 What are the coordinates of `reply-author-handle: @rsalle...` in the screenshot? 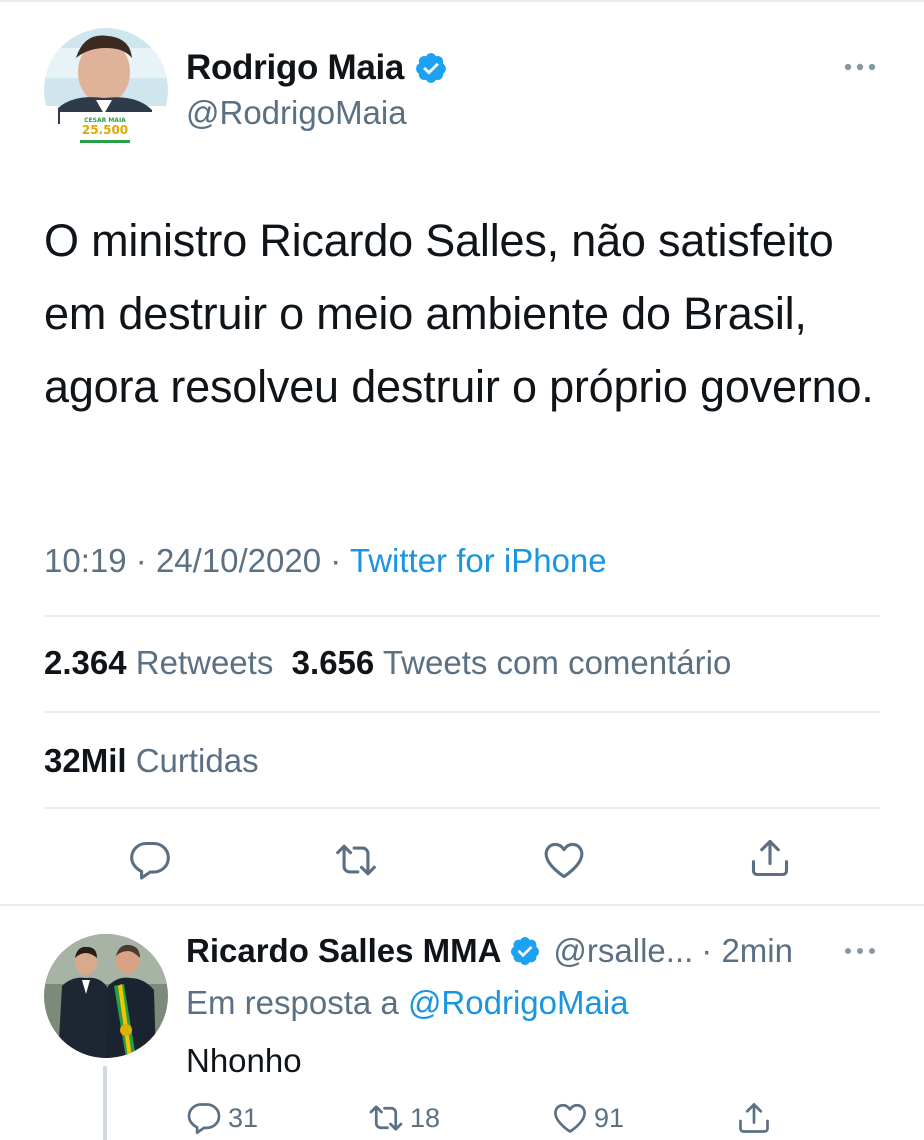 It's located at (623, 951).